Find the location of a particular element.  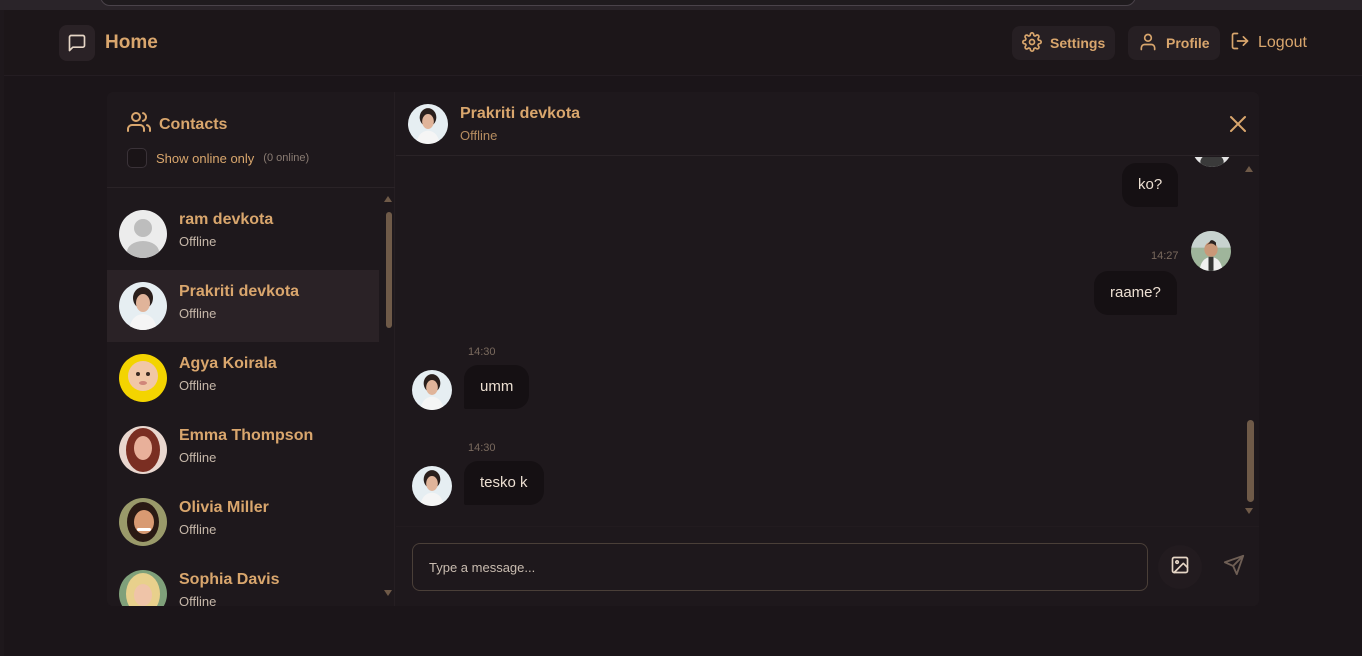

navbar: Home Settings Profile Logout is located at coordinates (683, 43).